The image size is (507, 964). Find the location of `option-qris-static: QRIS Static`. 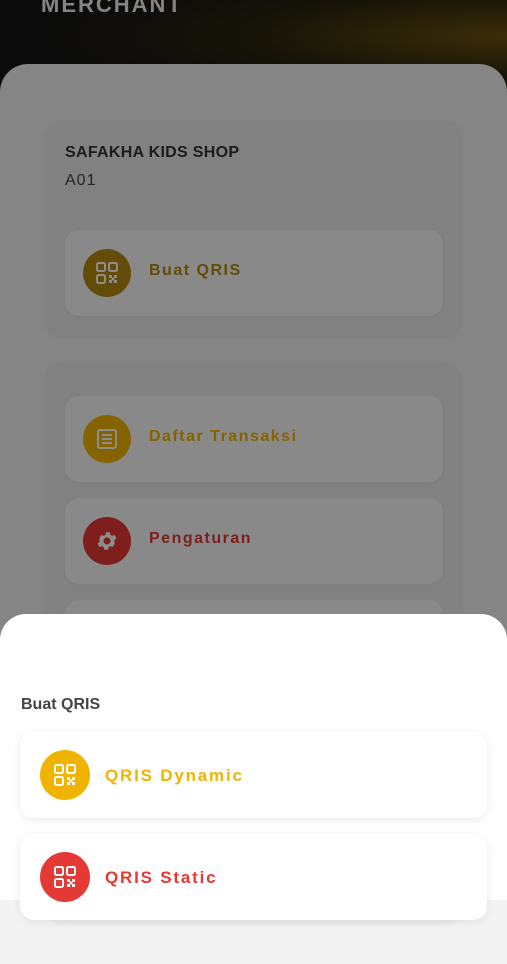

option-qris-static: QRIS Static is located at coordinates (253, 877).